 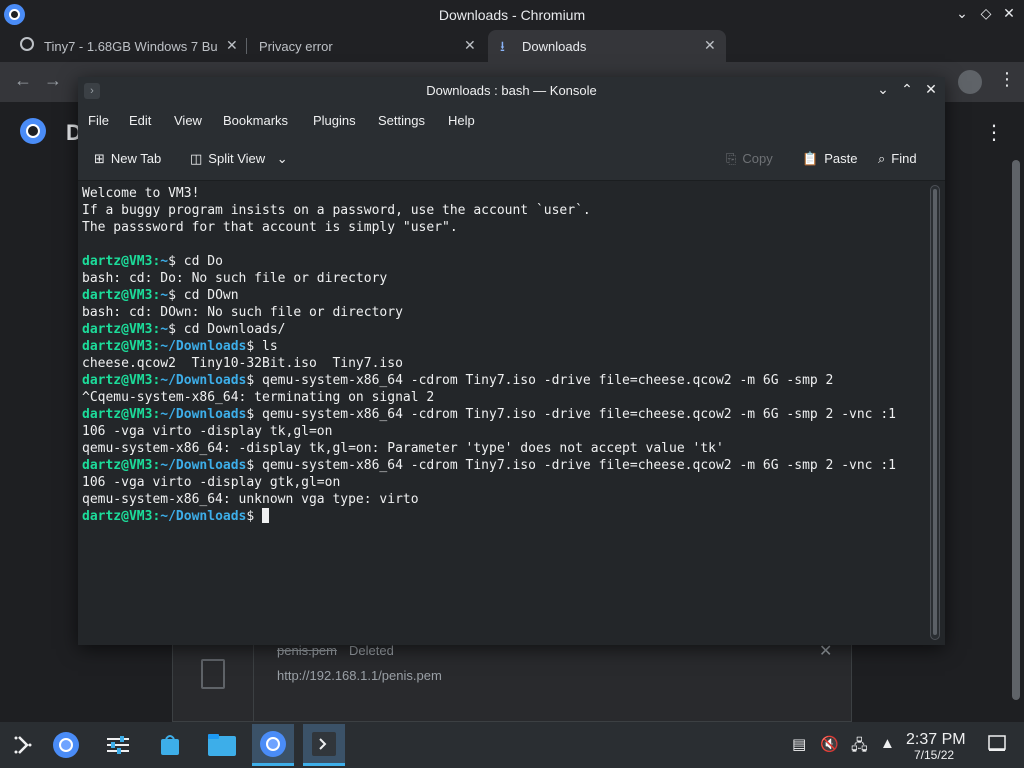 I want to click on terminal-scrollbar, so click(x=935, y=412).